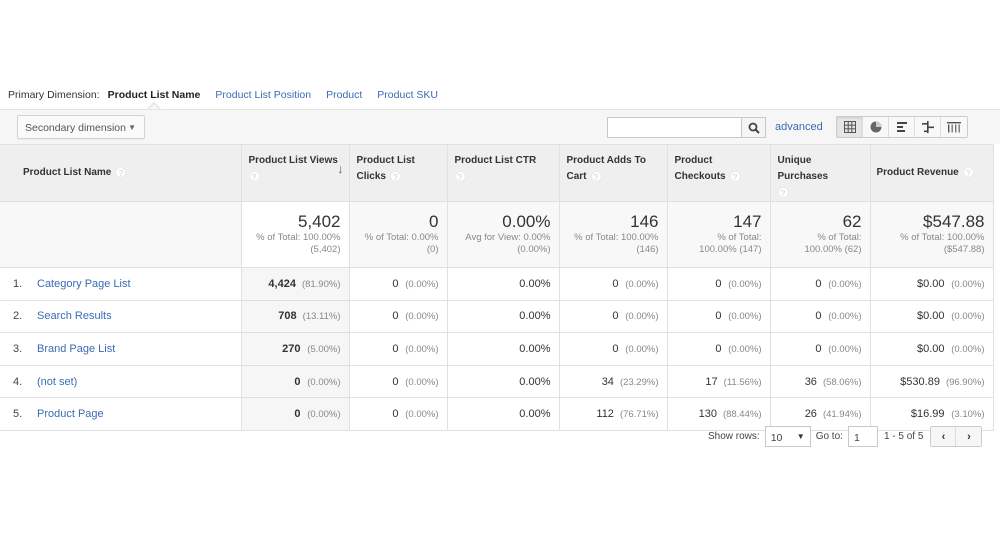  Describe the element at coordinates (833, 249) in the screenshot. I see `total-subtext: 100.00% (62)` at that location.